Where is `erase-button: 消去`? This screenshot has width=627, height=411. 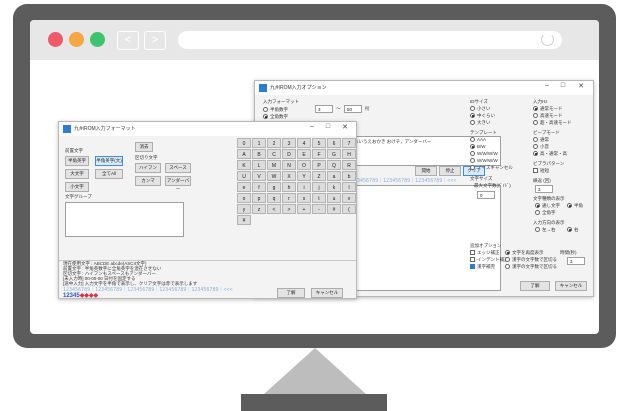
erase-button: 消去 is located at coordinates (144, 147).